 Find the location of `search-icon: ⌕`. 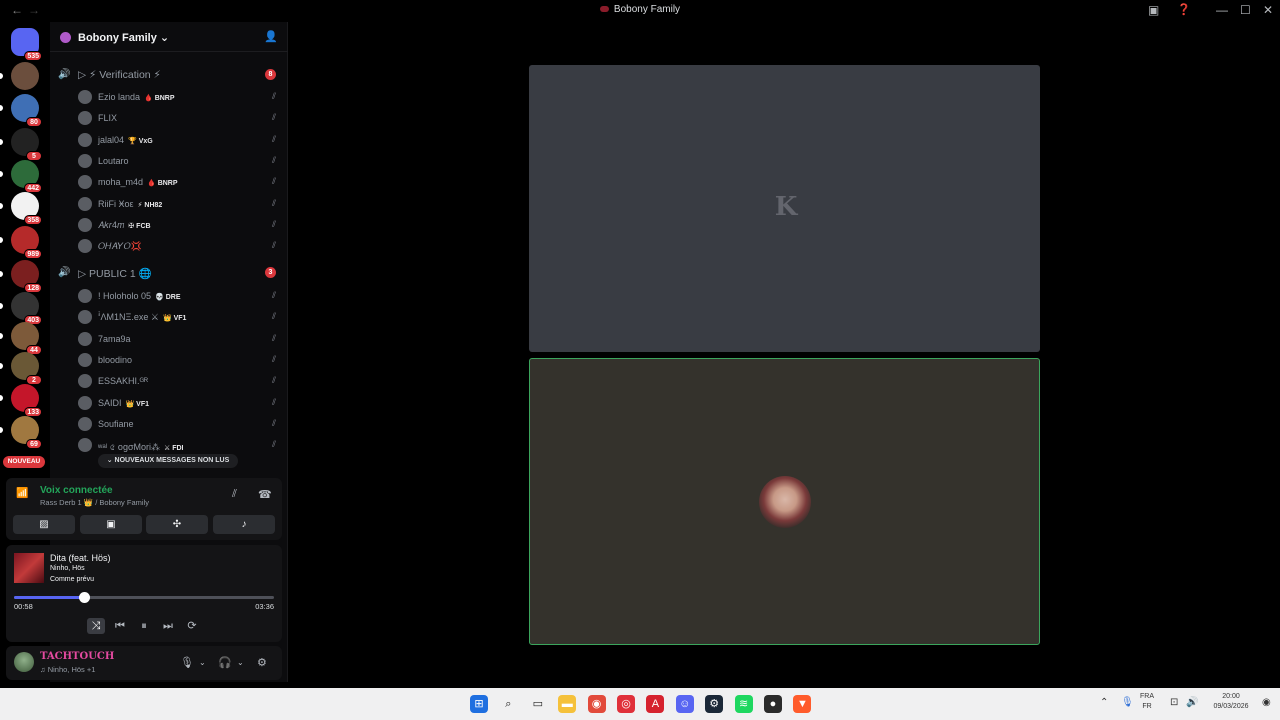

search-icon: ⌕ is located at coordinates (508, 704).